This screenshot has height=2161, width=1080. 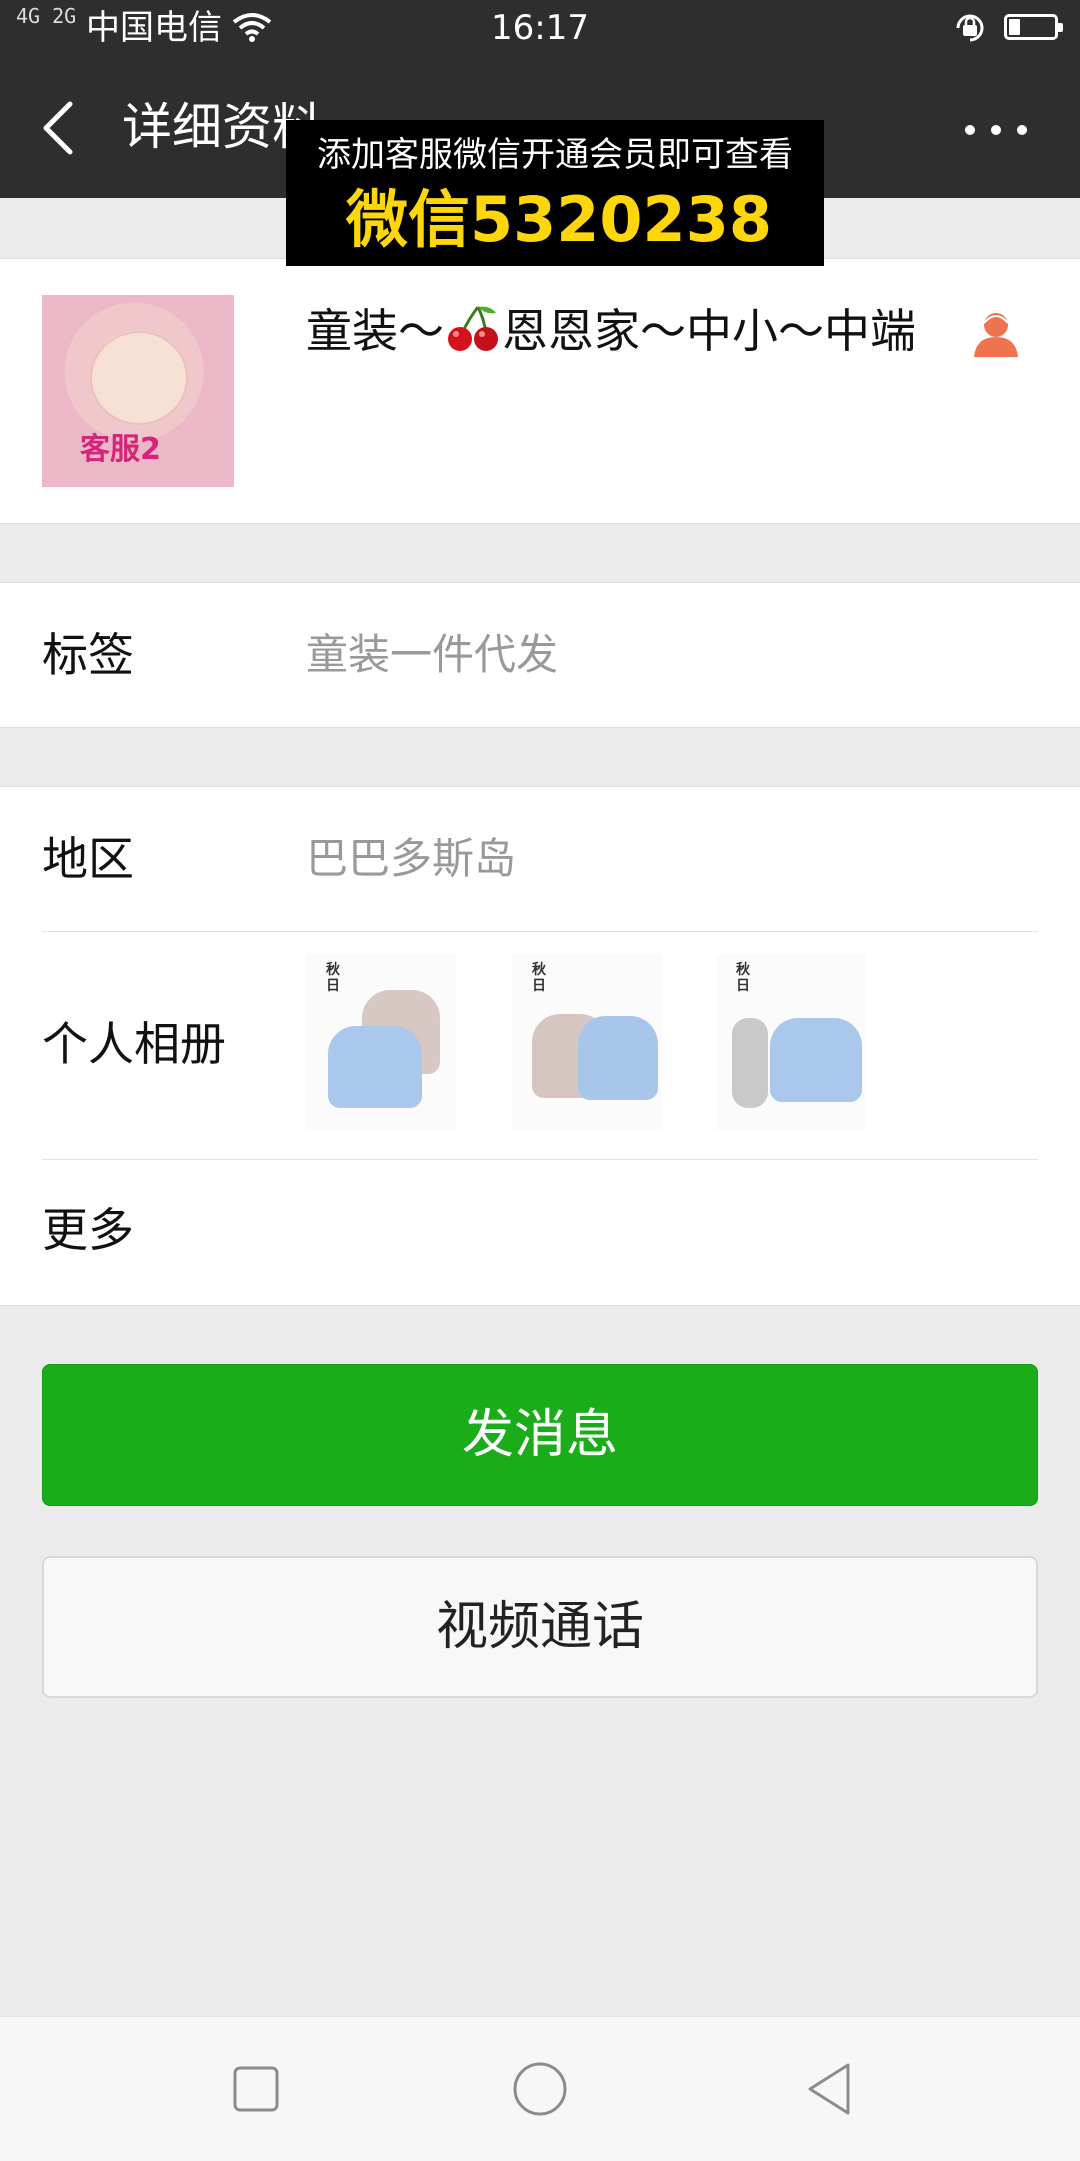 I want to click on avatar-badge: 客服2, so click(x=120, y=449).